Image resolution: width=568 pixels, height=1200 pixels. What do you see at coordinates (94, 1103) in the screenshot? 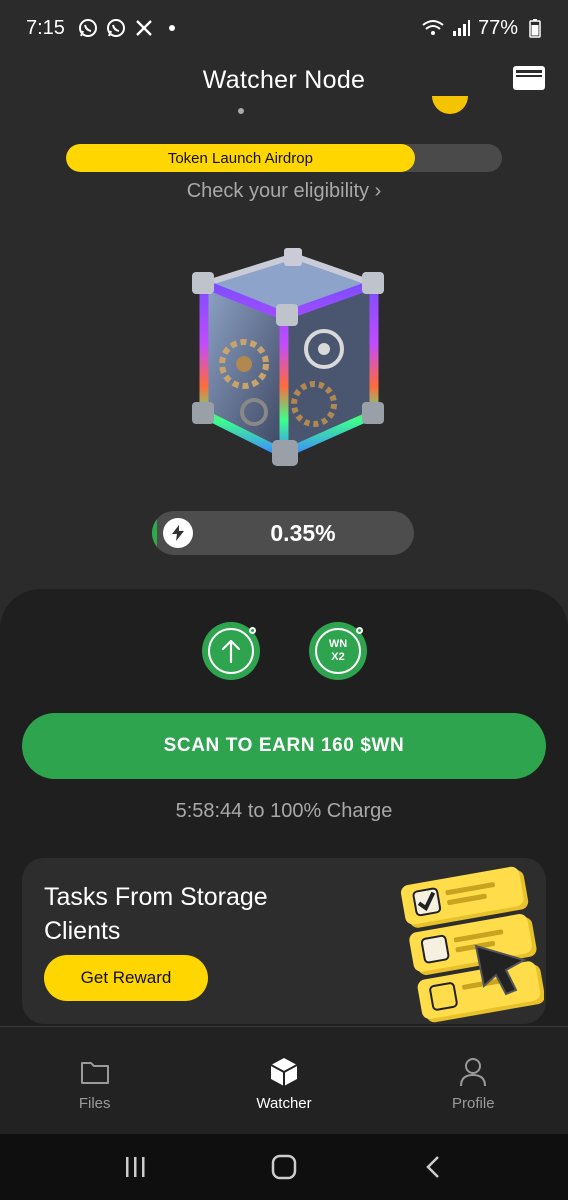
I see `tab-label: Files` at bounding box center [94, 1103].